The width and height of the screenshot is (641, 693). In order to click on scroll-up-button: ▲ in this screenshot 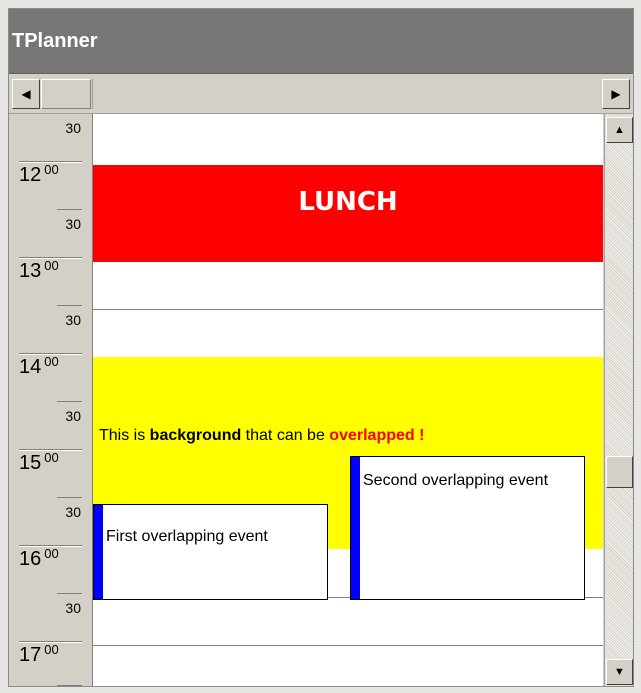, I will do `click(619, 130)`.